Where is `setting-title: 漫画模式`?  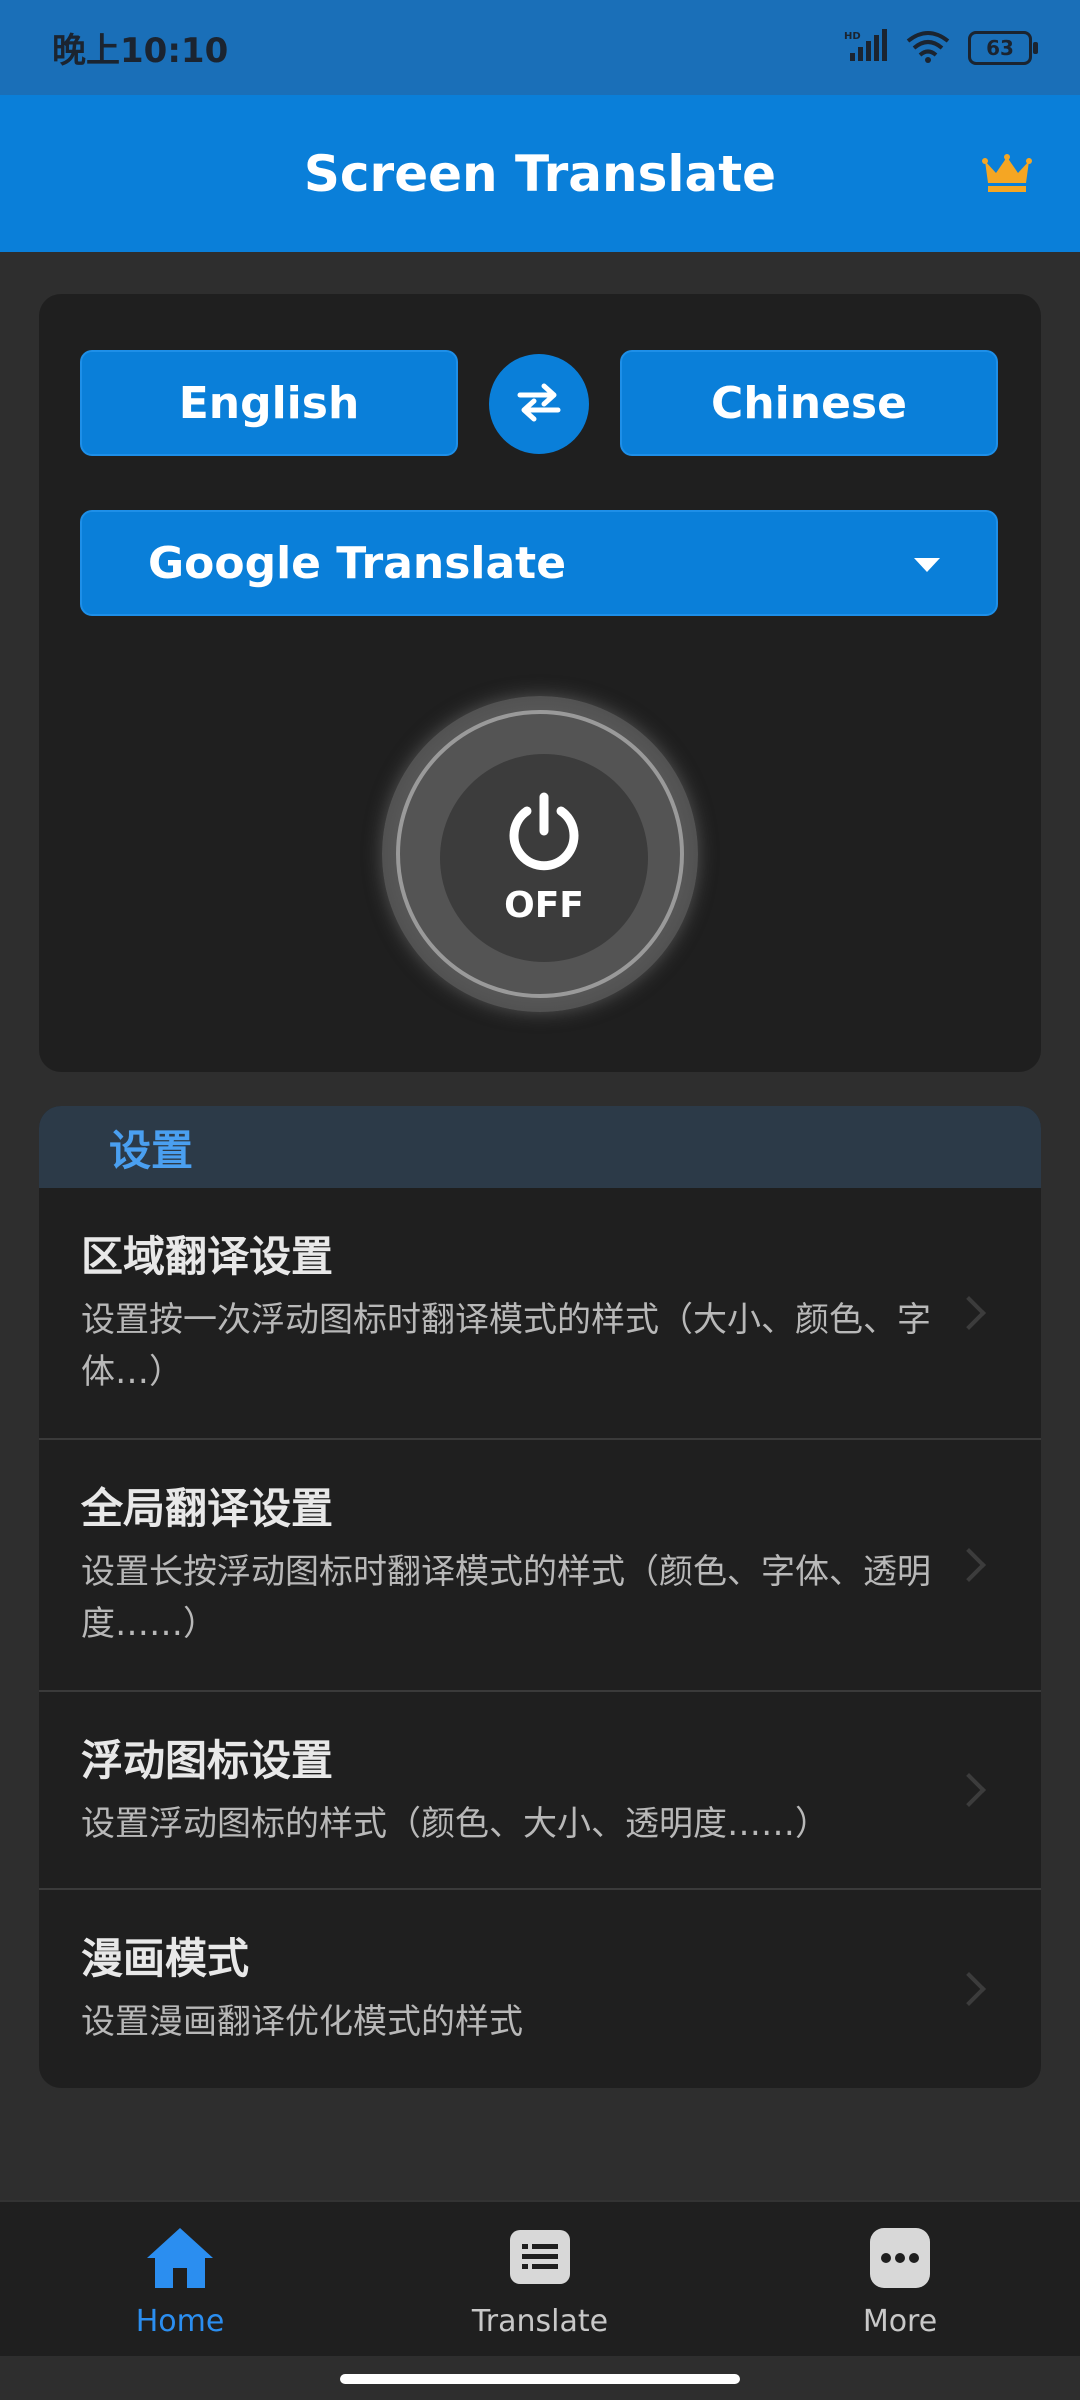
setting-title: 漫画模式 is located at coordinates (165, 1958).